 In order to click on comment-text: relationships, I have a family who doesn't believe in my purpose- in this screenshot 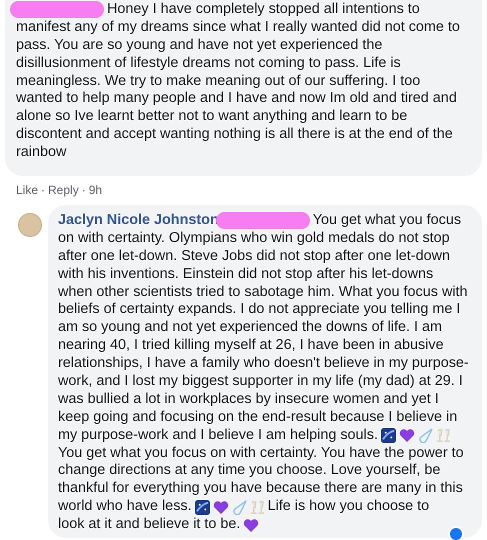, I will do `click(263, 364)`.